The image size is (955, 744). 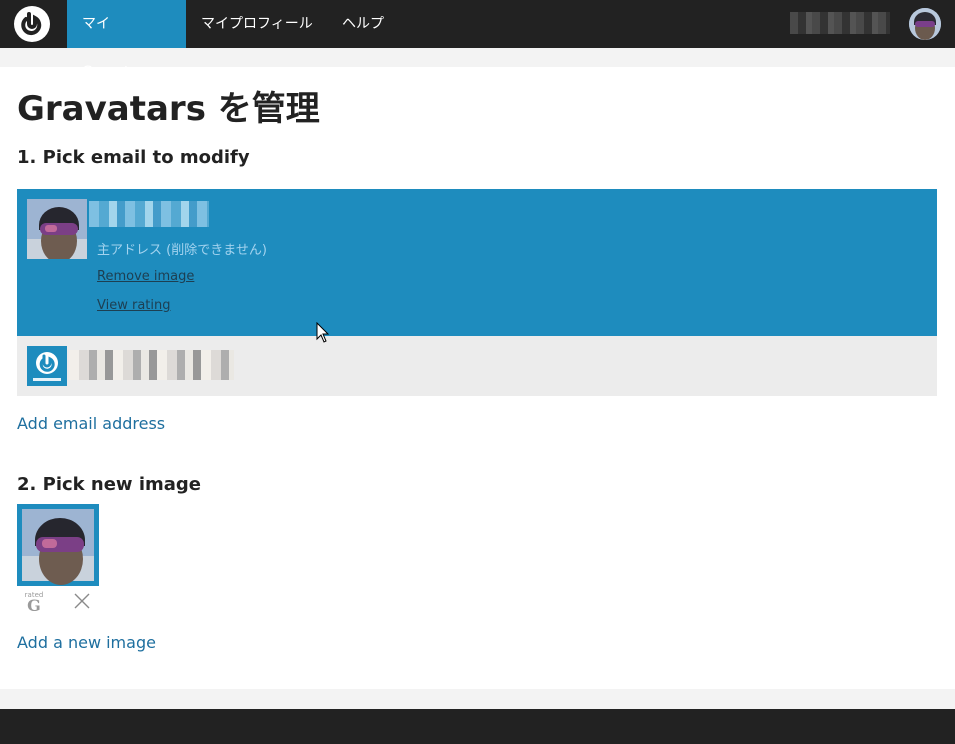 What do you see at coordinates (57, 229) in the screenshot?
I see `email-avatar-photo` at bounding box center [57, 229].